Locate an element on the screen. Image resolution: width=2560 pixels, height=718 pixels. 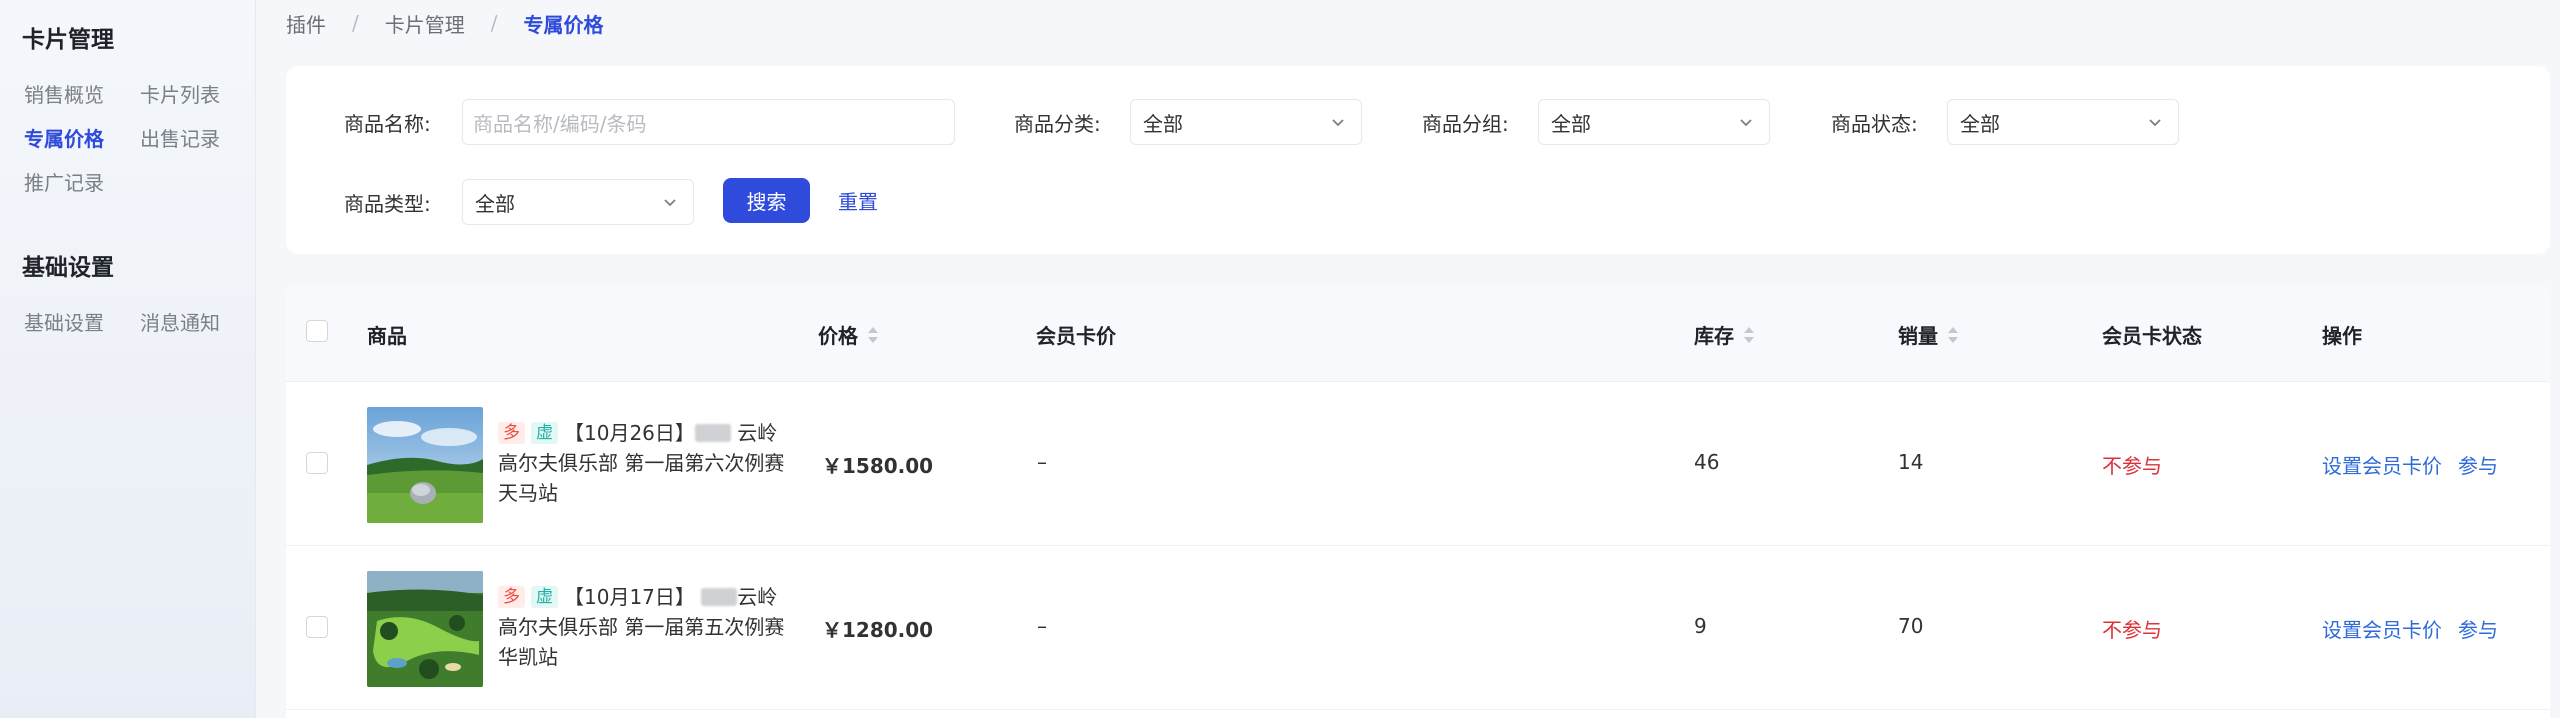
breadcrumb-plugins: 插件 is located at coordinates (306, 23).